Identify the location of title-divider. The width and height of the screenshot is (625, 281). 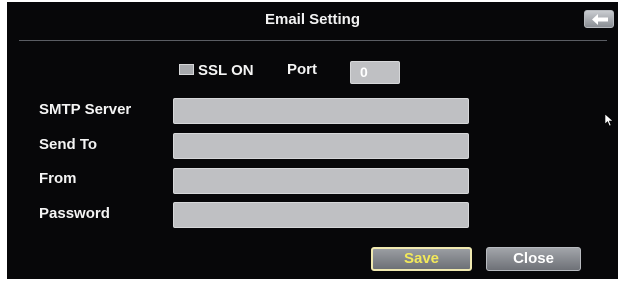
(313, 40).